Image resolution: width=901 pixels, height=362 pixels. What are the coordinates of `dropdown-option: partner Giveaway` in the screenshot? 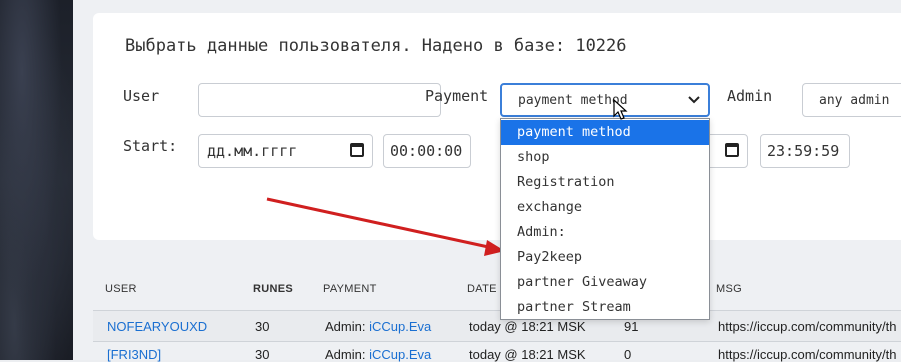 It's located at (605, 282).